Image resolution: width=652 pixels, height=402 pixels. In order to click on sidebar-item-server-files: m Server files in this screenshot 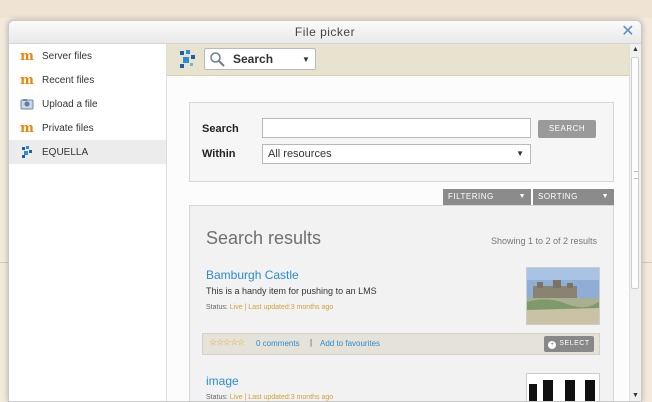, I will do `click(87, 56)`.